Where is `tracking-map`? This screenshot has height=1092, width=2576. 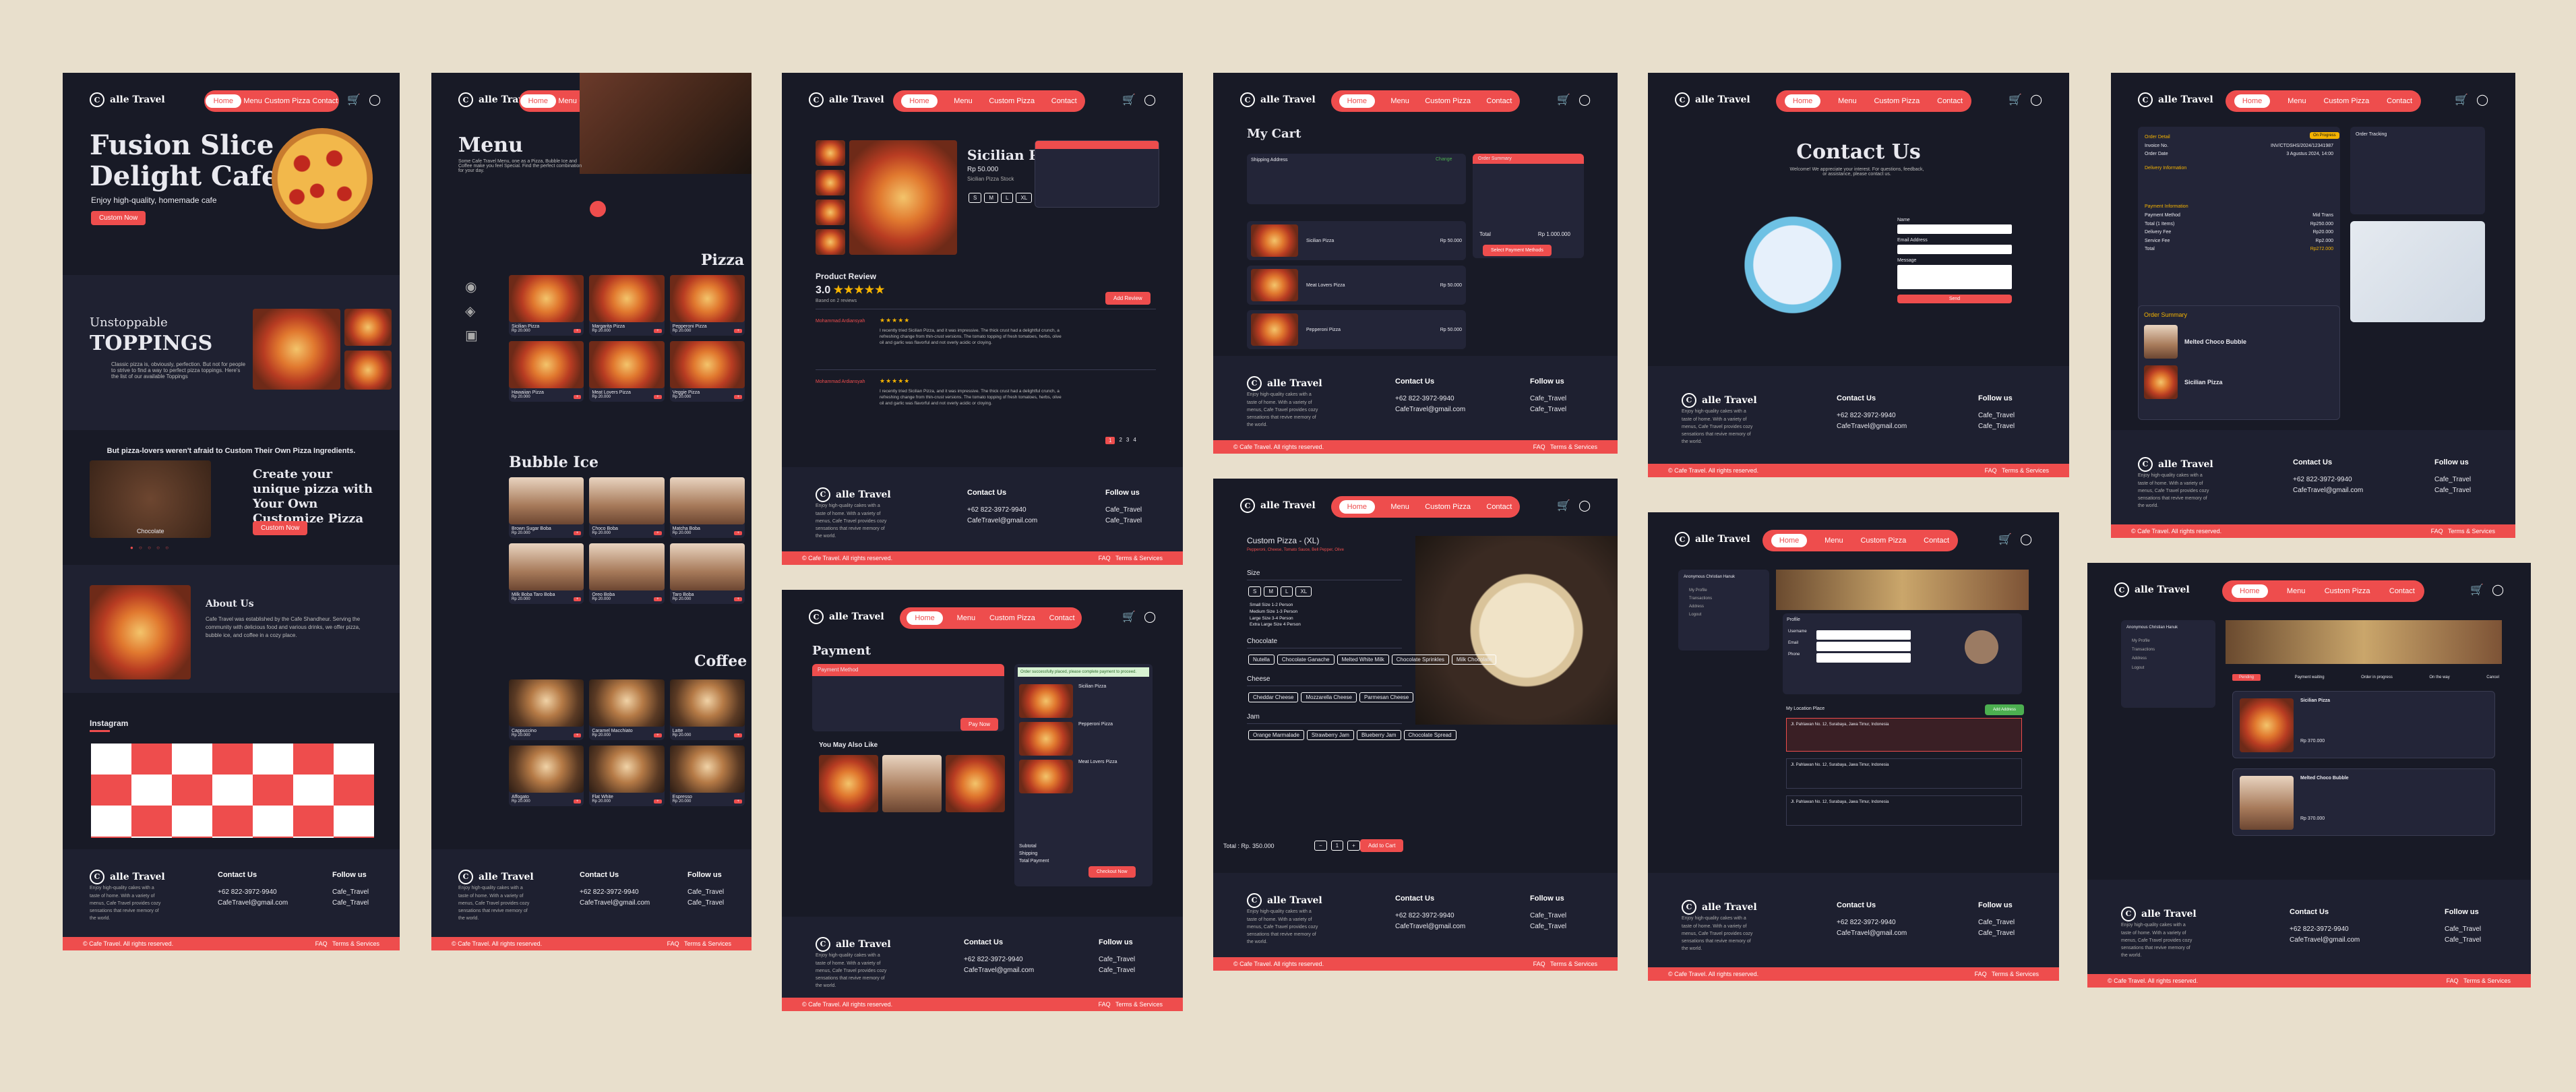 tracking-map is located at coordinates (2418, 271).